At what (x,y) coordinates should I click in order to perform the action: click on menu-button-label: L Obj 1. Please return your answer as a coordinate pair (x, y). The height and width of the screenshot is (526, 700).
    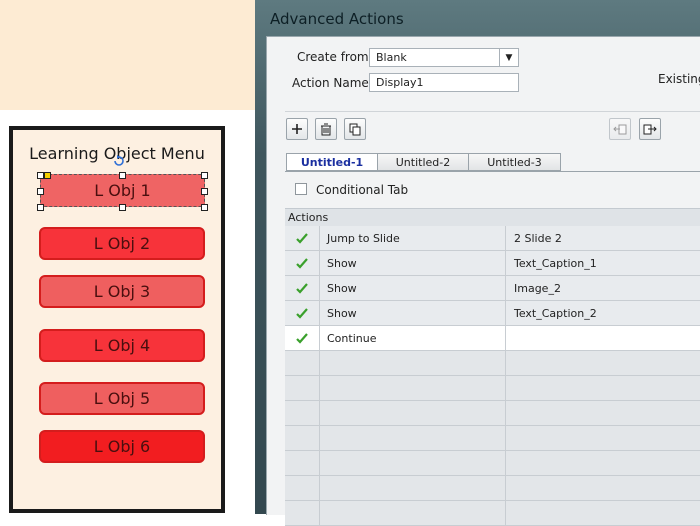
    Looking at the image, I should click on (122, 190).